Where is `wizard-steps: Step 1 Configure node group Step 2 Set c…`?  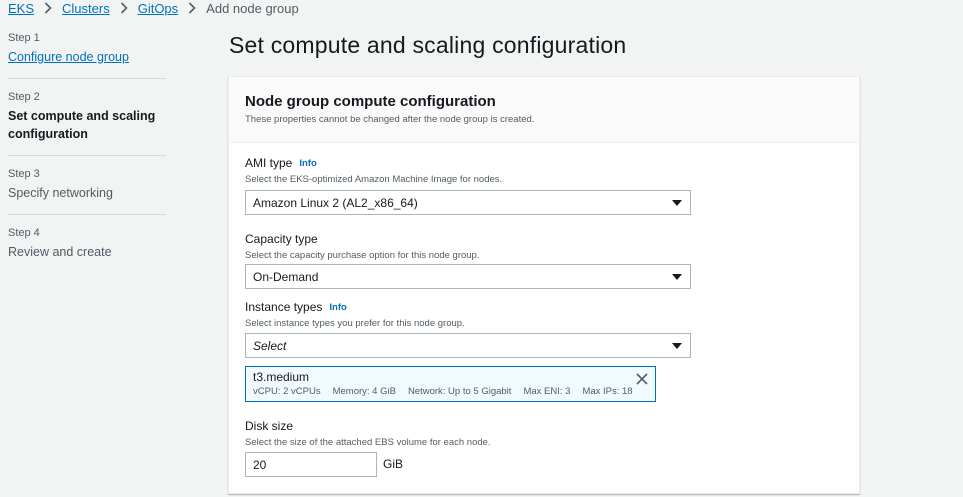 wizard-steps: Step 1 Configure node group Step 2 Set c… is located at coordinates (87, 158).